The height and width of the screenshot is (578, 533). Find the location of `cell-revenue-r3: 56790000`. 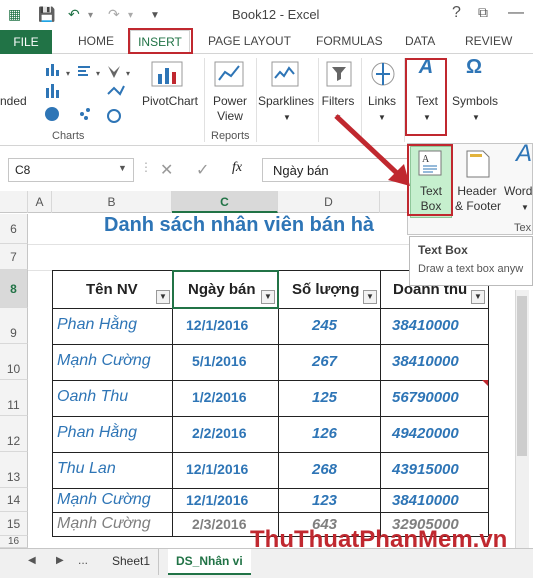

cell-revenue-r3: 56790000 is located at coordinates (425, 397).